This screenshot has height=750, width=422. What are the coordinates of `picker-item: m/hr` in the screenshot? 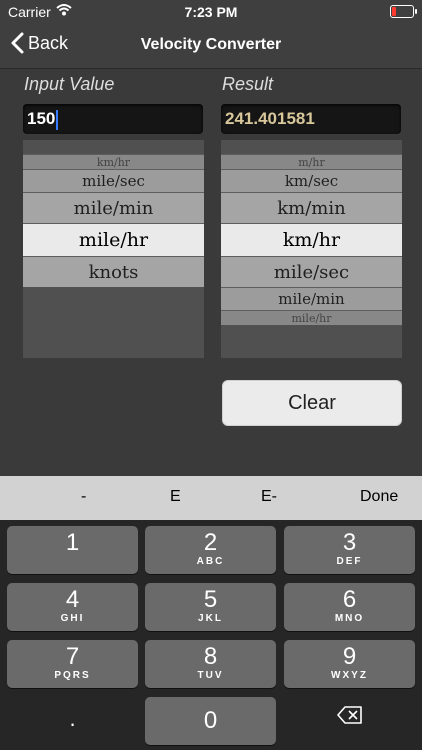 It's located at (311, 161).